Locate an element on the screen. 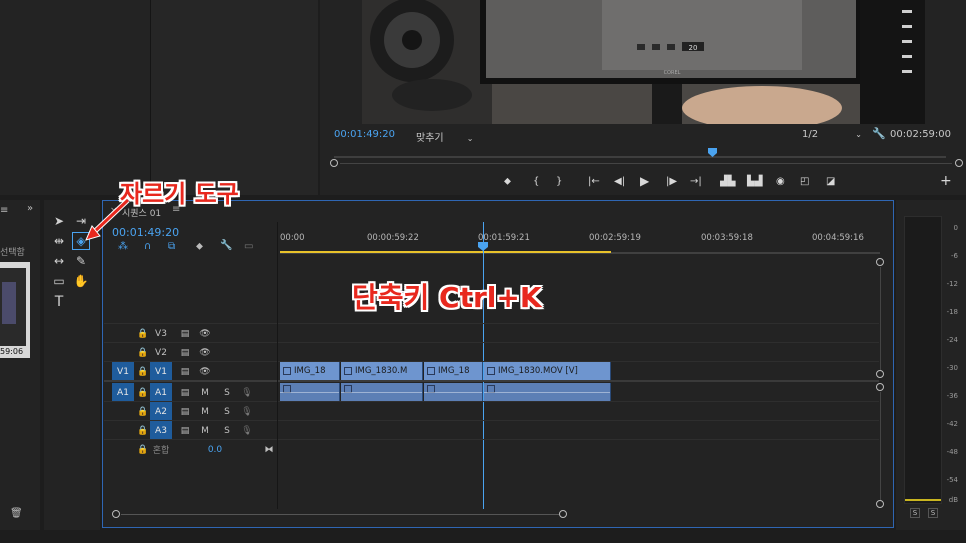 This screenshot has height=543, width=966. type-tool-icon: T is located at coordinates (59, 302).